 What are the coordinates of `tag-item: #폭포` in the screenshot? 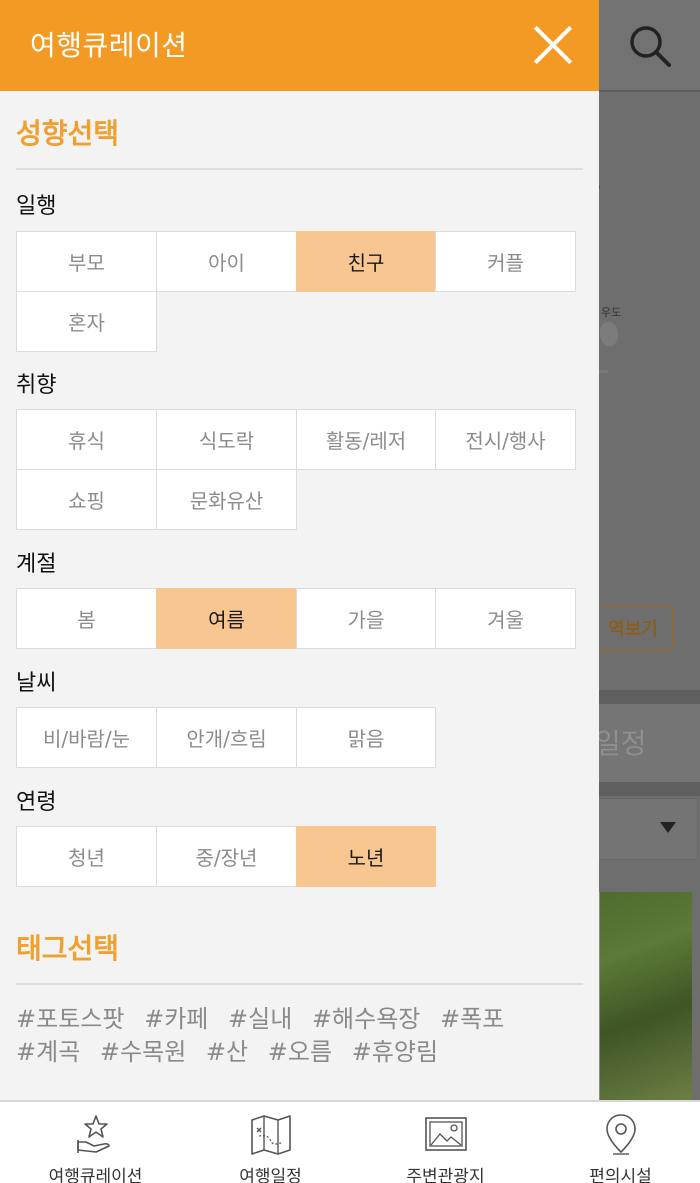 It's located at (472, 1019).